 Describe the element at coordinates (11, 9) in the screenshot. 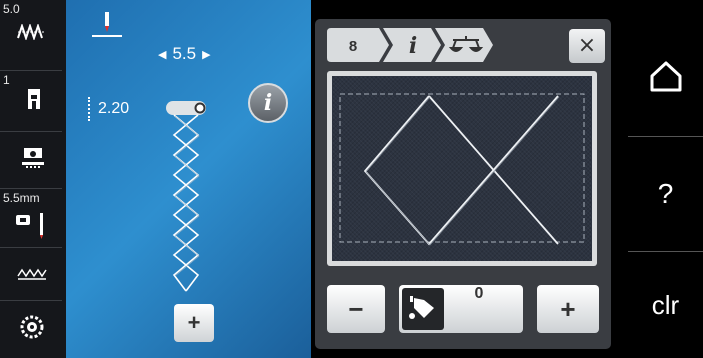

I see `stitch-width-value: 5.0` at that location.